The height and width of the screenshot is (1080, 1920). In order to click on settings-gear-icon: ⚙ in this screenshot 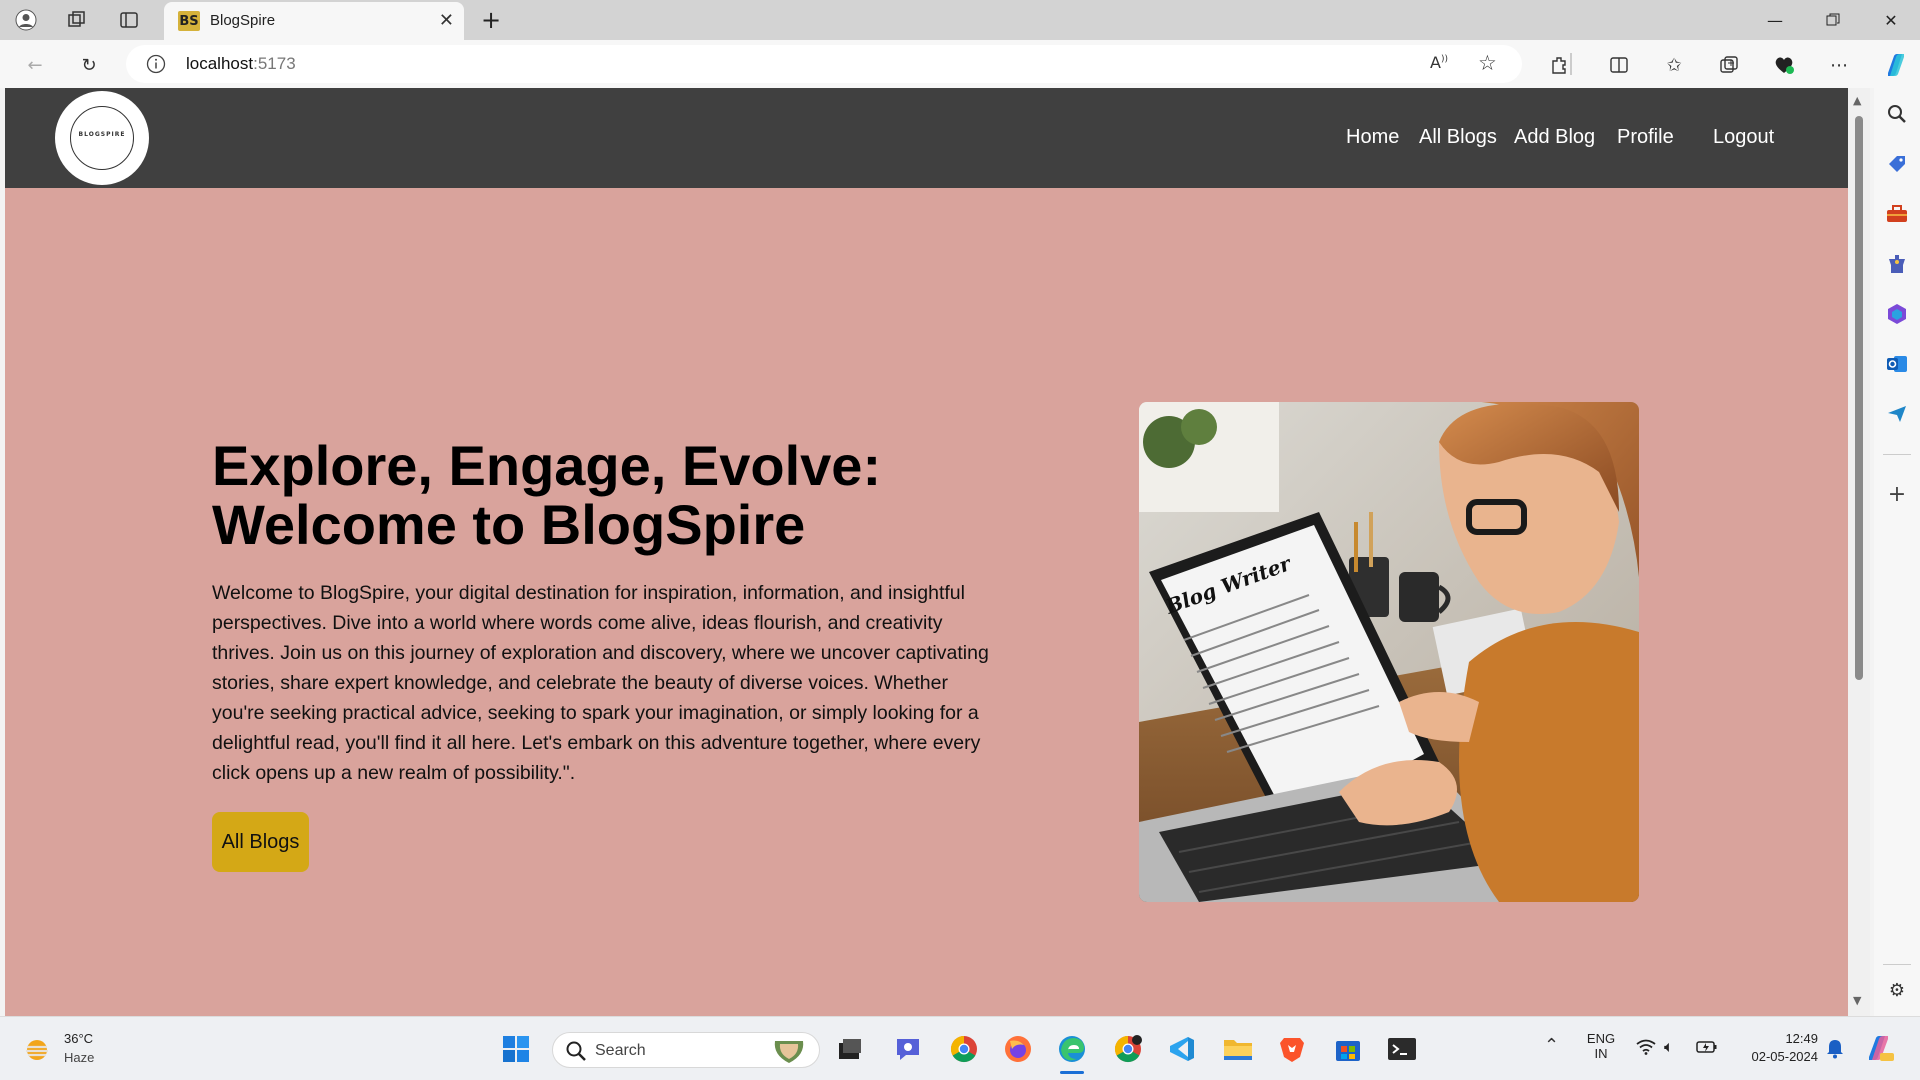, I will do `click(1897, 990)`.